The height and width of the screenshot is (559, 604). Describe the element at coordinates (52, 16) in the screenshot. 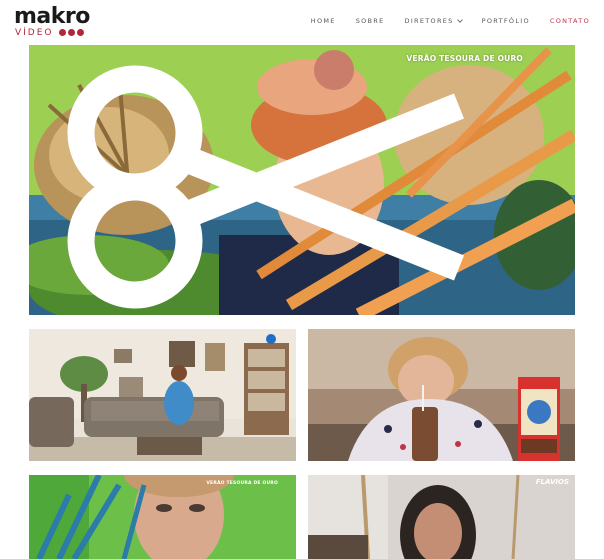

I see `logo-wordmark: makro` at that location.